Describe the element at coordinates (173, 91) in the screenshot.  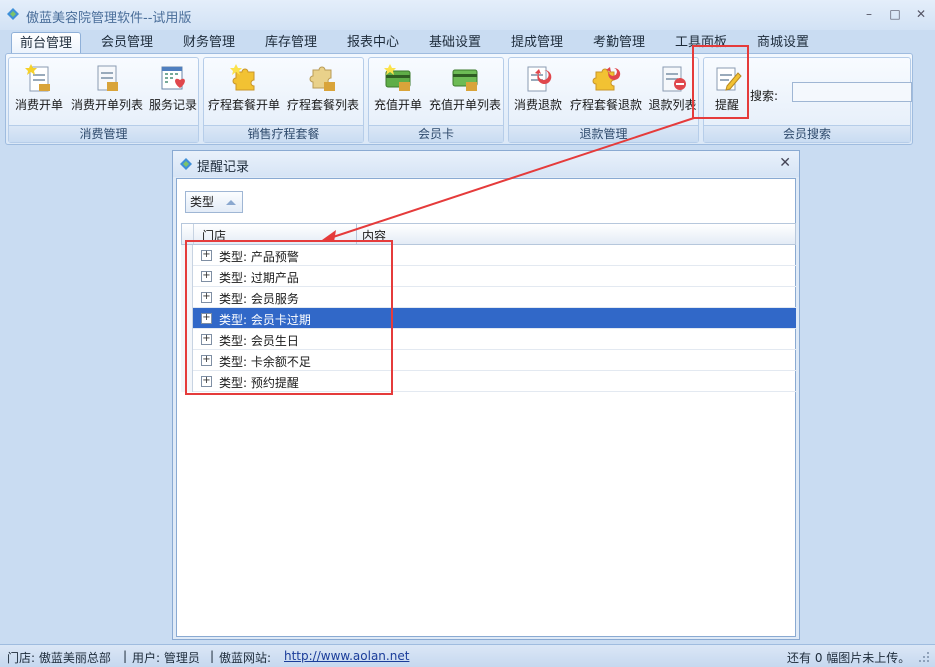
I see `service-record-button: 服务记录` at that location.